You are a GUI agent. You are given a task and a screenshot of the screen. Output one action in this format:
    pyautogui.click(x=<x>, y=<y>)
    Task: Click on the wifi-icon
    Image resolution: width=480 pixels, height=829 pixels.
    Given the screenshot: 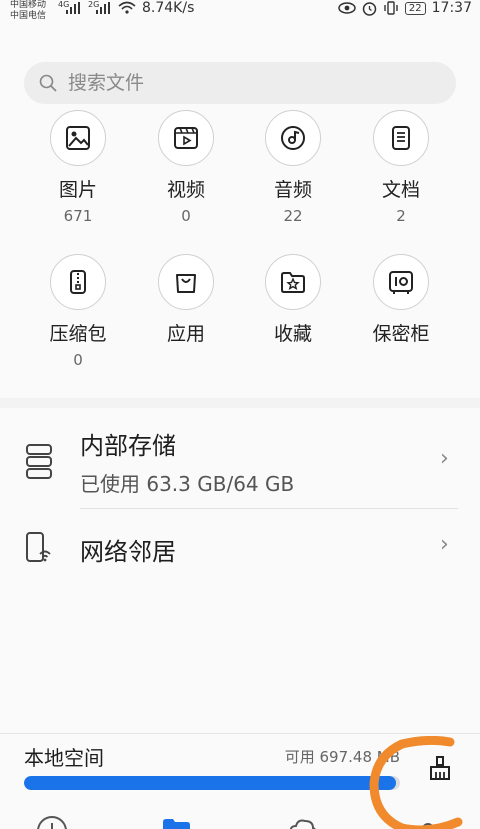 What is the action you would take?
    pyautogui.click(x=127, y=7)
    